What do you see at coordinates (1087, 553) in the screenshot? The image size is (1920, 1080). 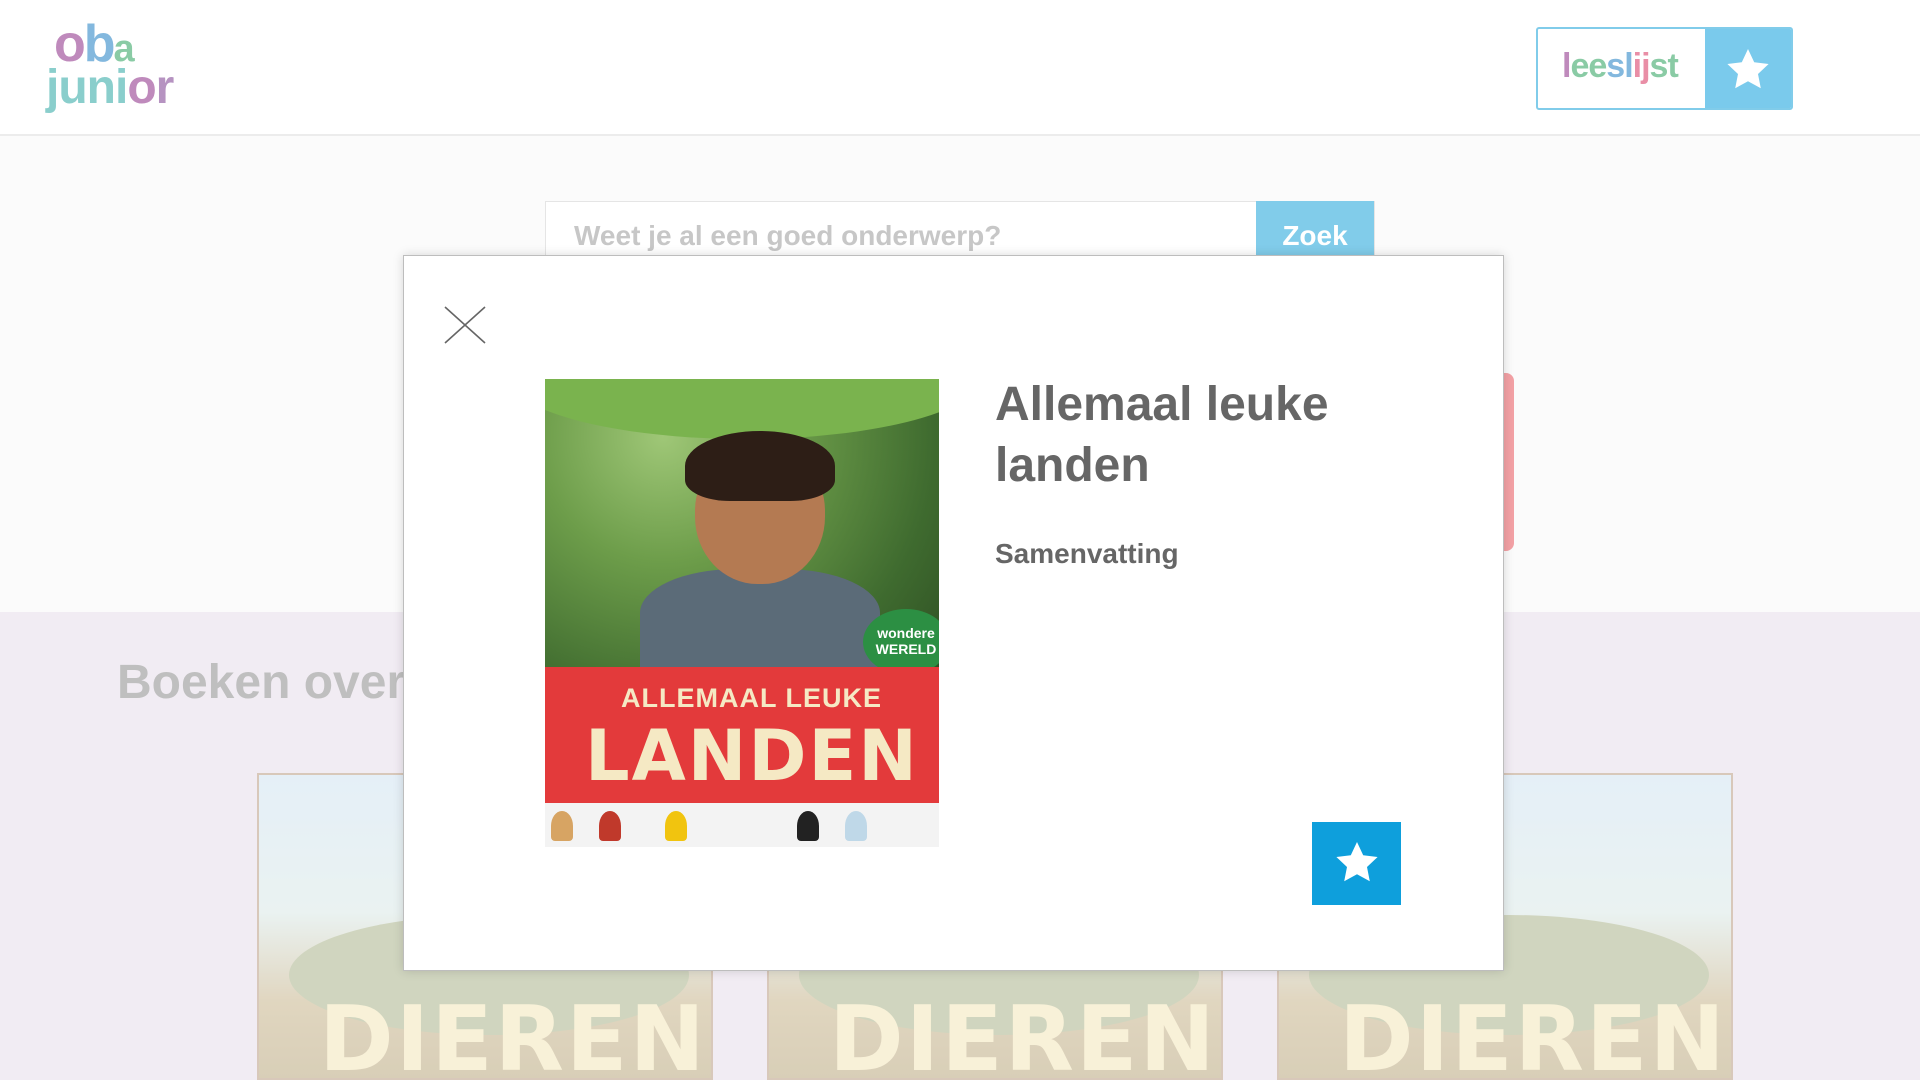 I see `summary-label: Samenvatting` at bounding box center [1087, 553].